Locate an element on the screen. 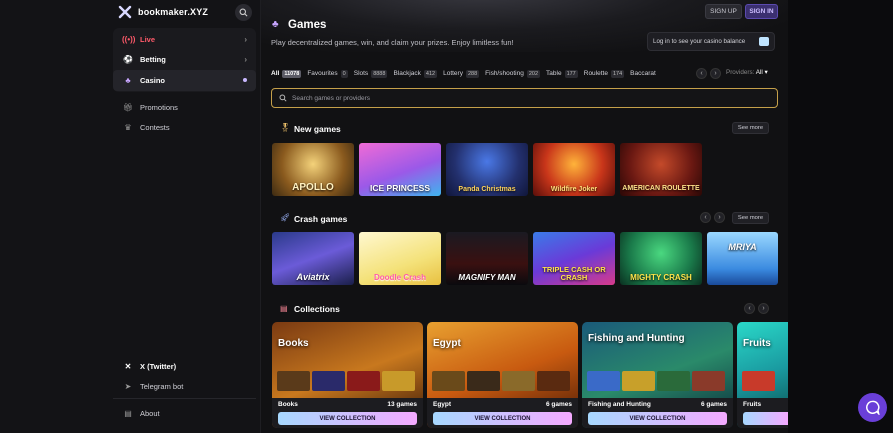 The image size is (893, 433). balance-prompt: Log in to see your casino balance is located at coordinates (711, 41).